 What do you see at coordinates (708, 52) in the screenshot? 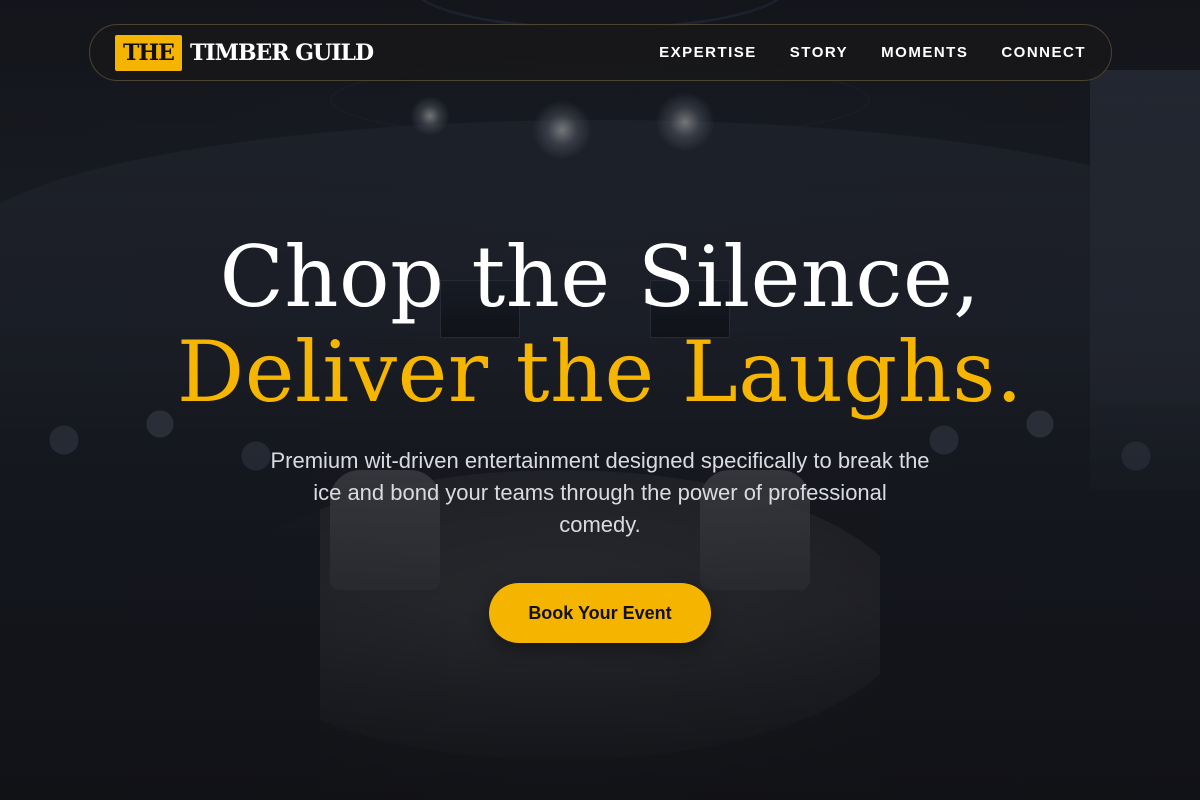
I see `nav-link-expertise: EXPERTISE` at bounding box center [708, 52].